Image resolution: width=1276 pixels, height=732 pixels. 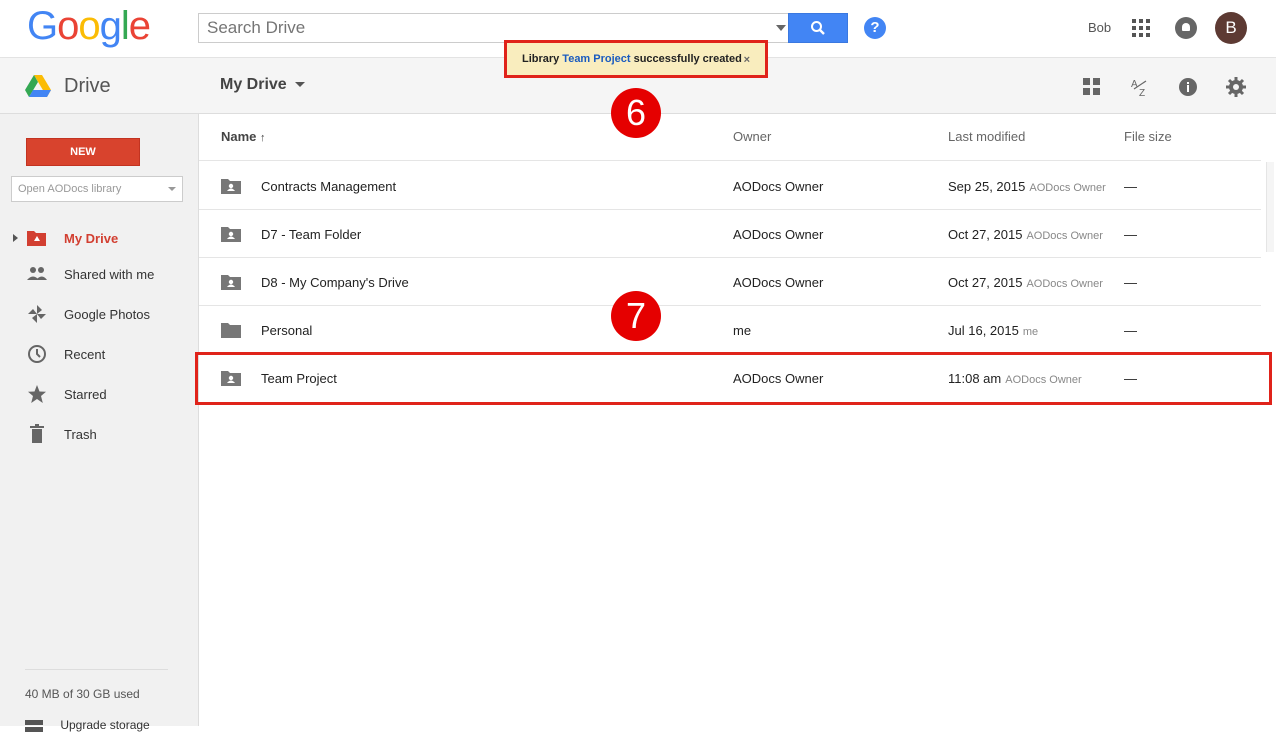 I want to click on file-modified: Jul 16, 2015 me, so click(x=993, y=330).